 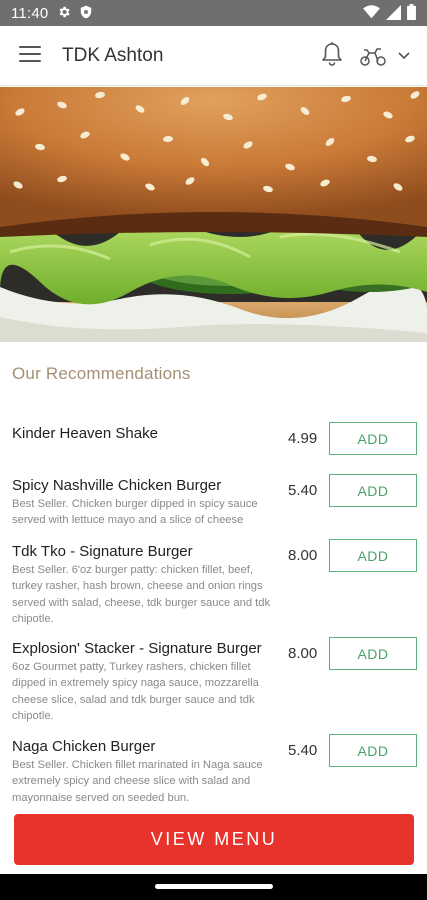 I want to click on navigation-bar, so click(x=213, y=887).